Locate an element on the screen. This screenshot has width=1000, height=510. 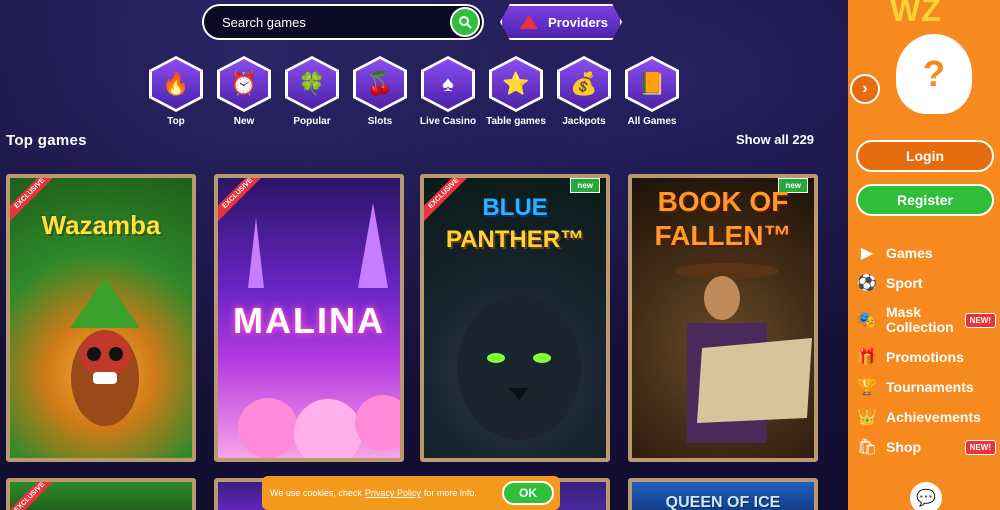
category-label: Top is located at coordinates (176, 121).